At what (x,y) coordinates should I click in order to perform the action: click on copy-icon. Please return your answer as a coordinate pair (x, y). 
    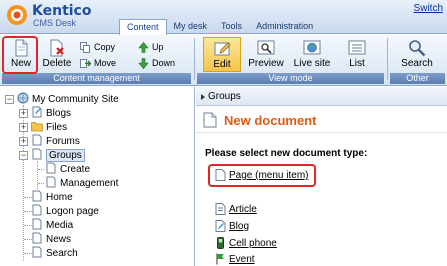
    Looking at the image, I should click on (85, 47).